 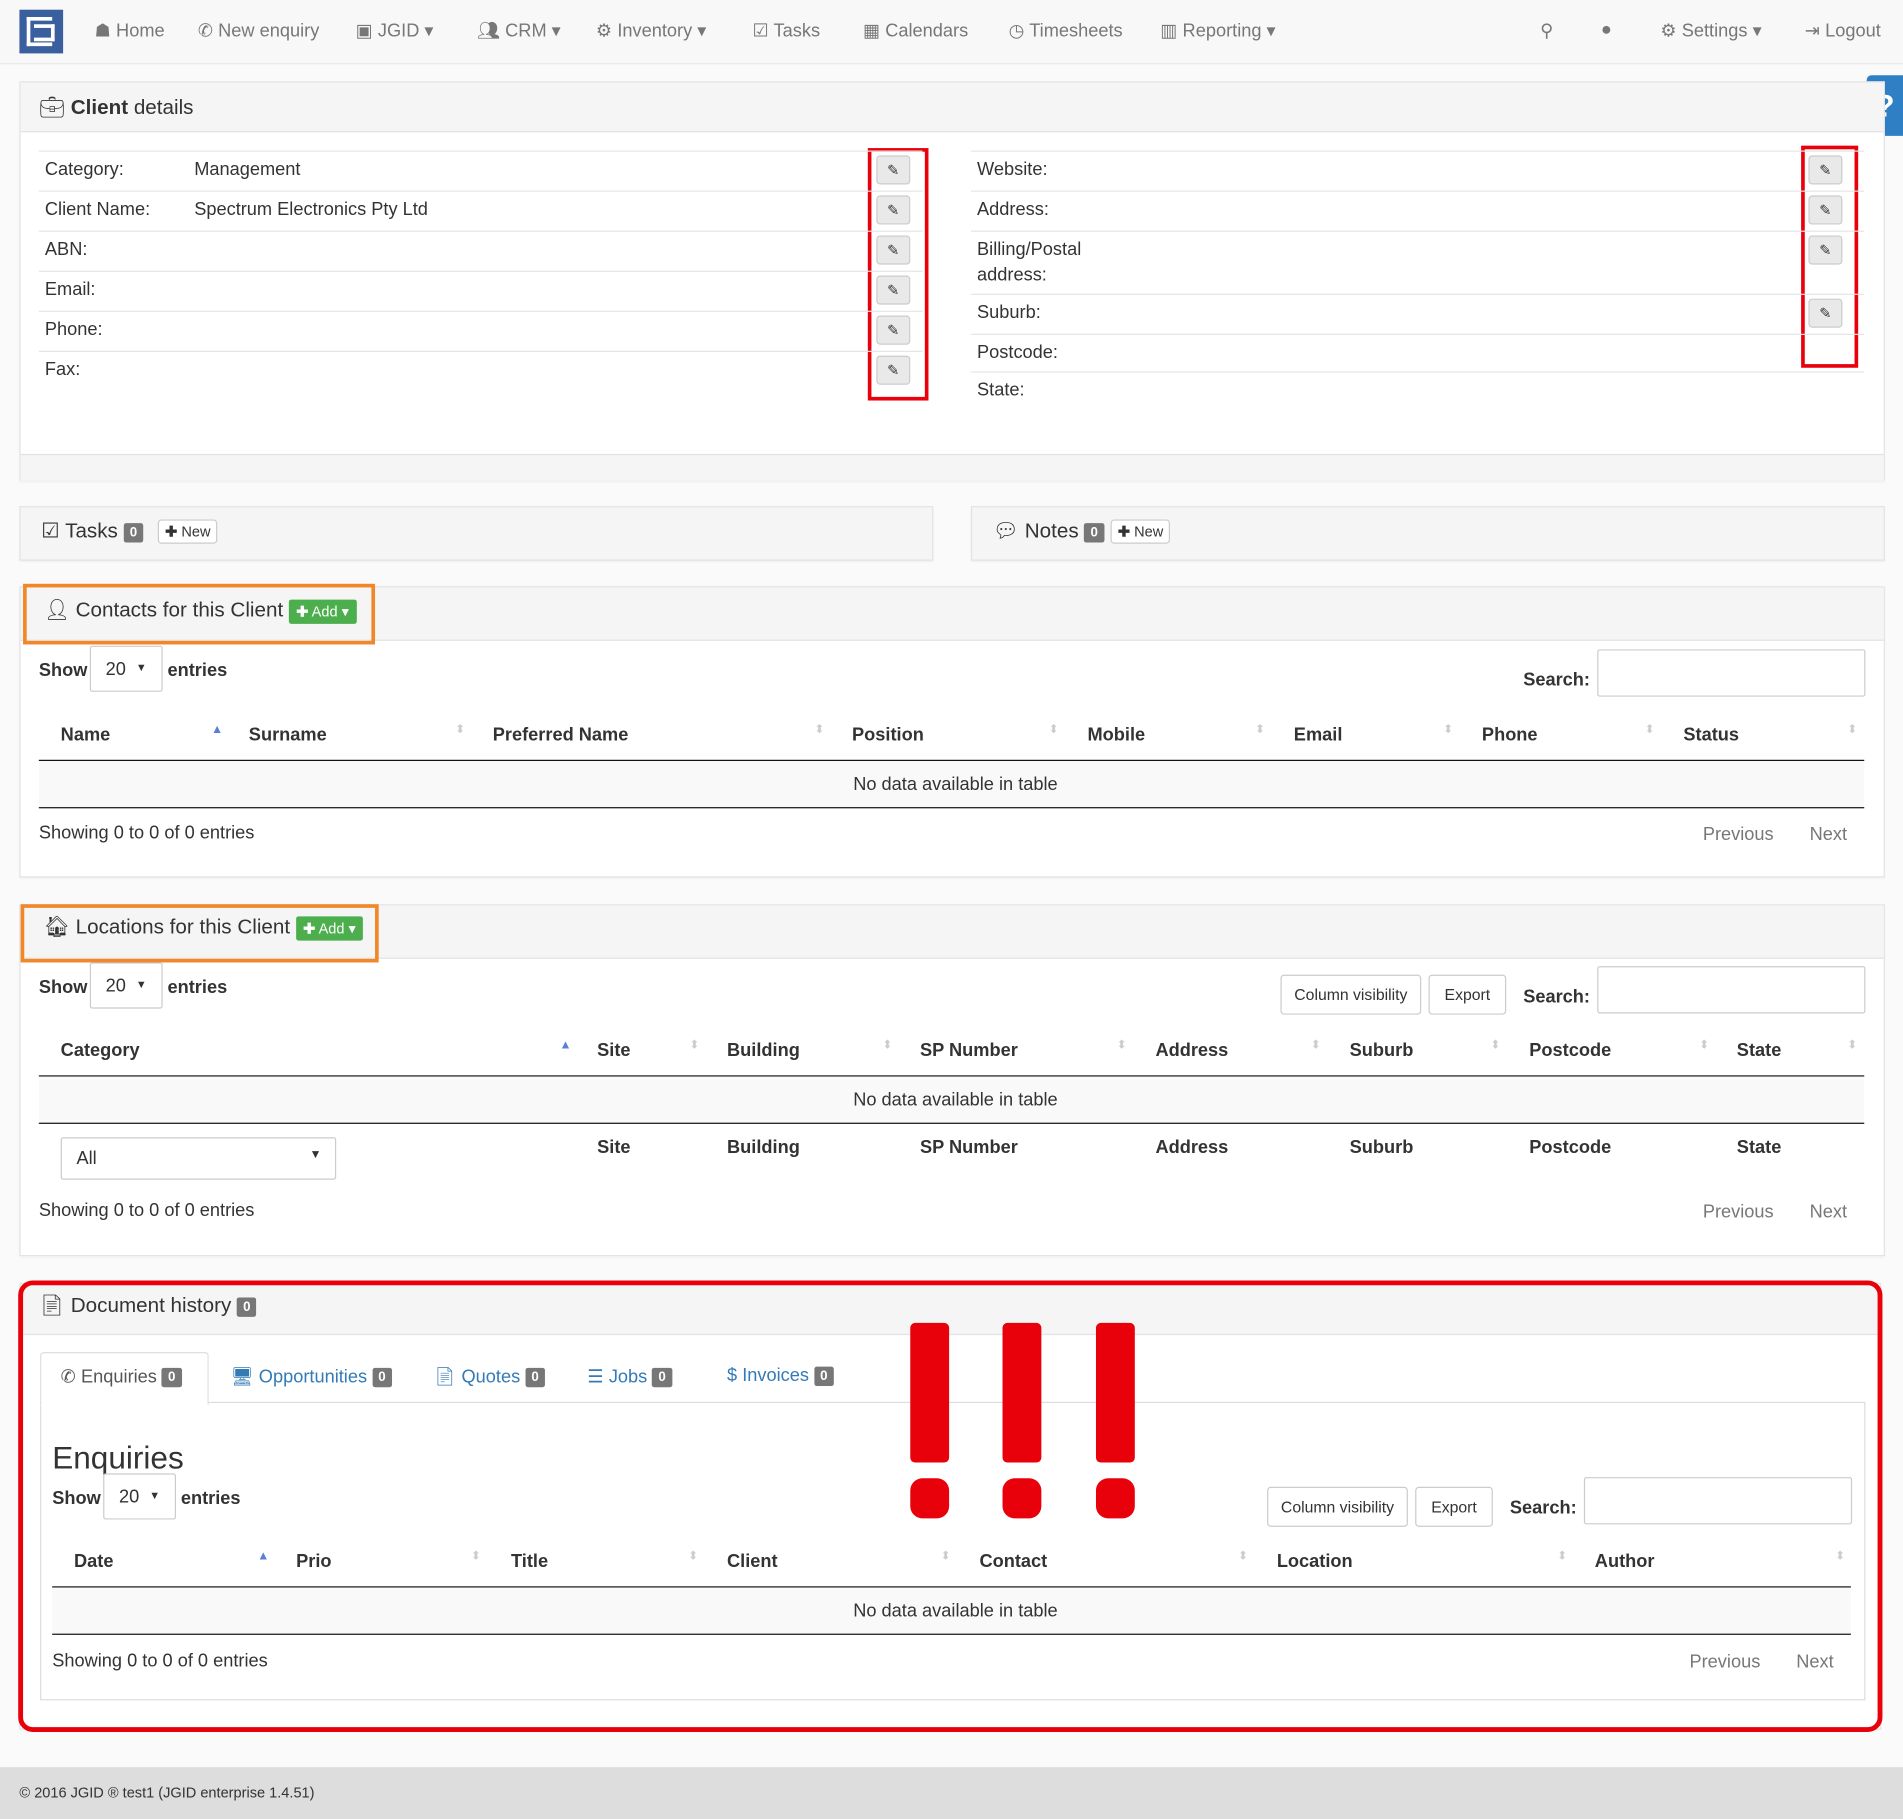 I want to click on logout-link: ⇥ Logout, so click(x=1843, y=30).